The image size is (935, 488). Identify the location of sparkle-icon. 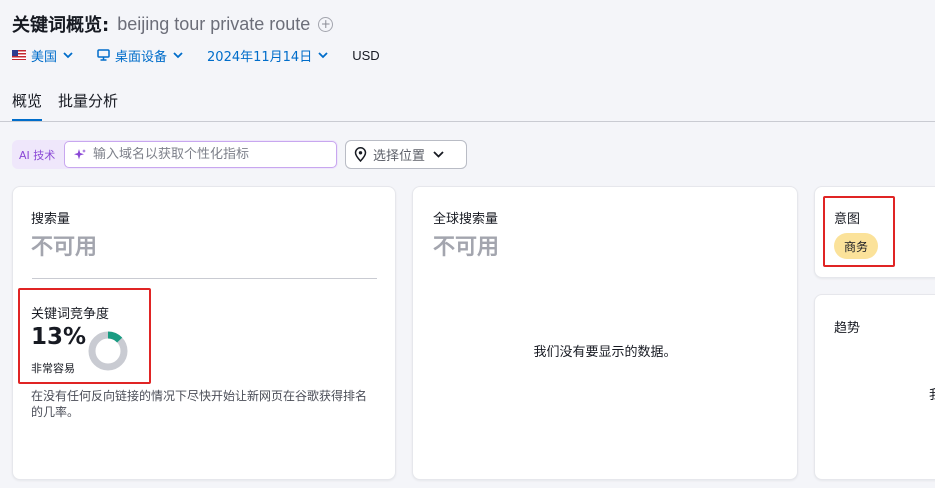
(80, 153).